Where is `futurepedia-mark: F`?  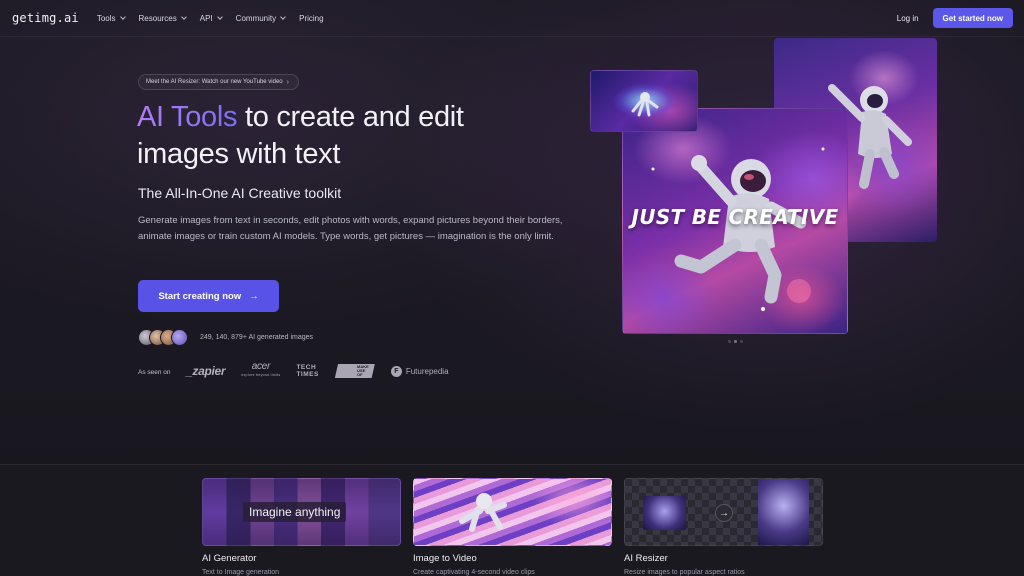 futurepedia-mark: F is located at coordinates (396, 371).